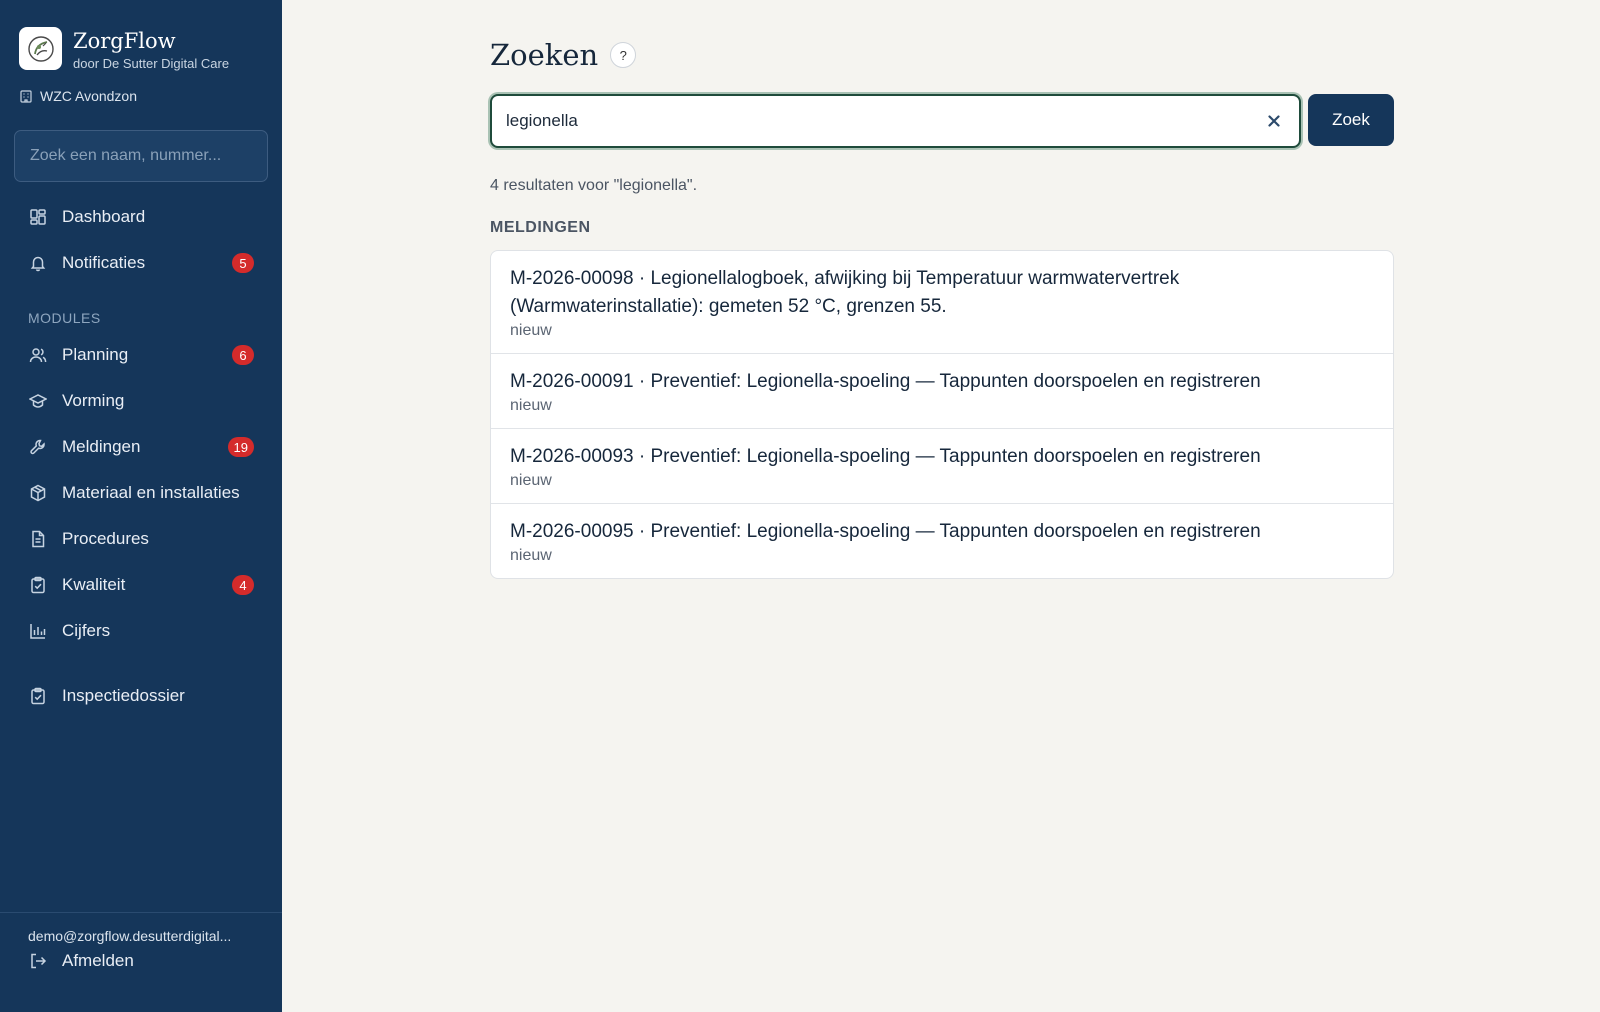 This screenshot has height=1012, width=1600. Describe the element at coordinates (141, 631) in the screenshot. I see `sidebar-item-cijfers: Cijfers` at that location.